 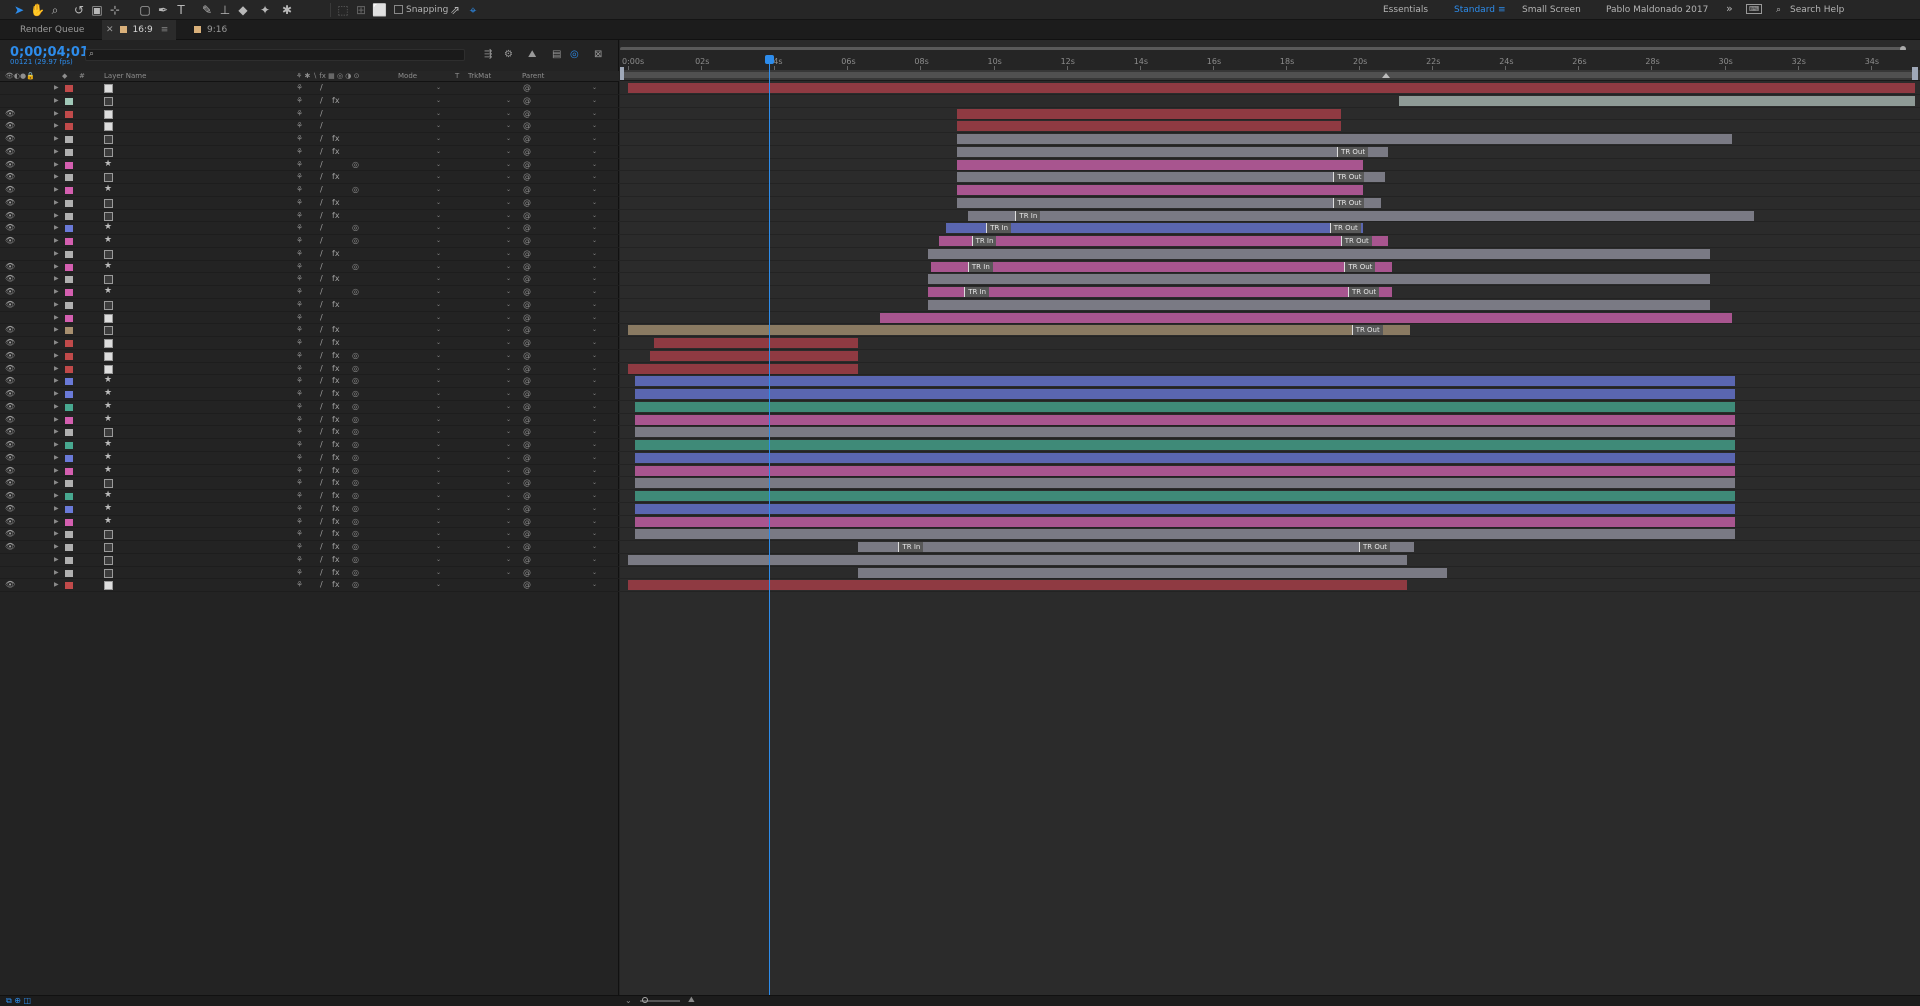 What do you see at coordinates (55, 10) in the screenshot?
I see `zoom-tool-icon: ⌕` at bounding box center [55, 10].